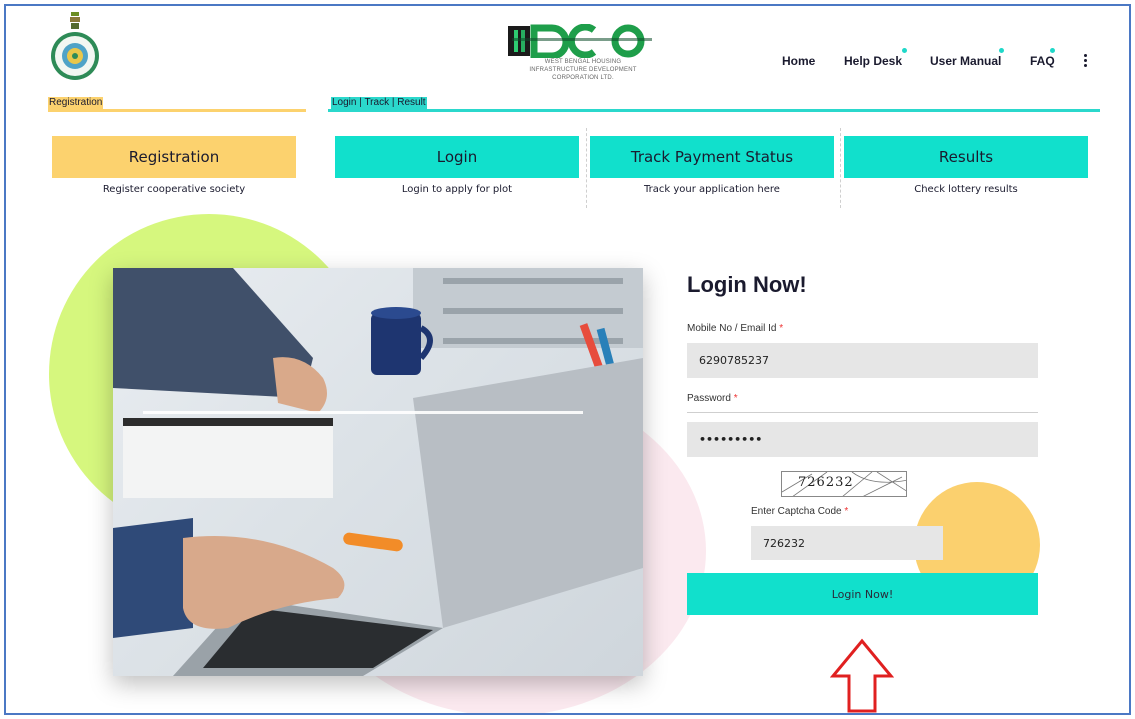 The image size is (1135, 719). I want to click on captcha-image: 726232, so click(844, 484).